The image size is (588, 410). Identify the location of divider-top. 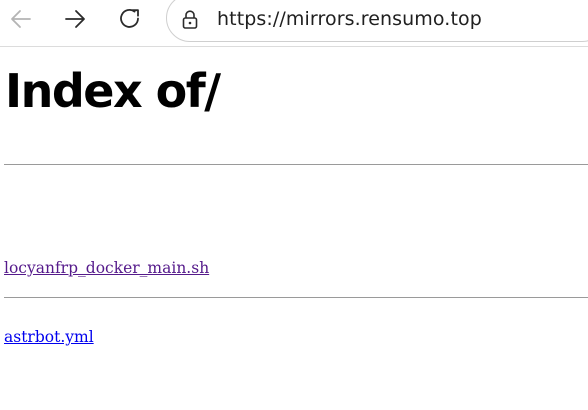
(296, 164).